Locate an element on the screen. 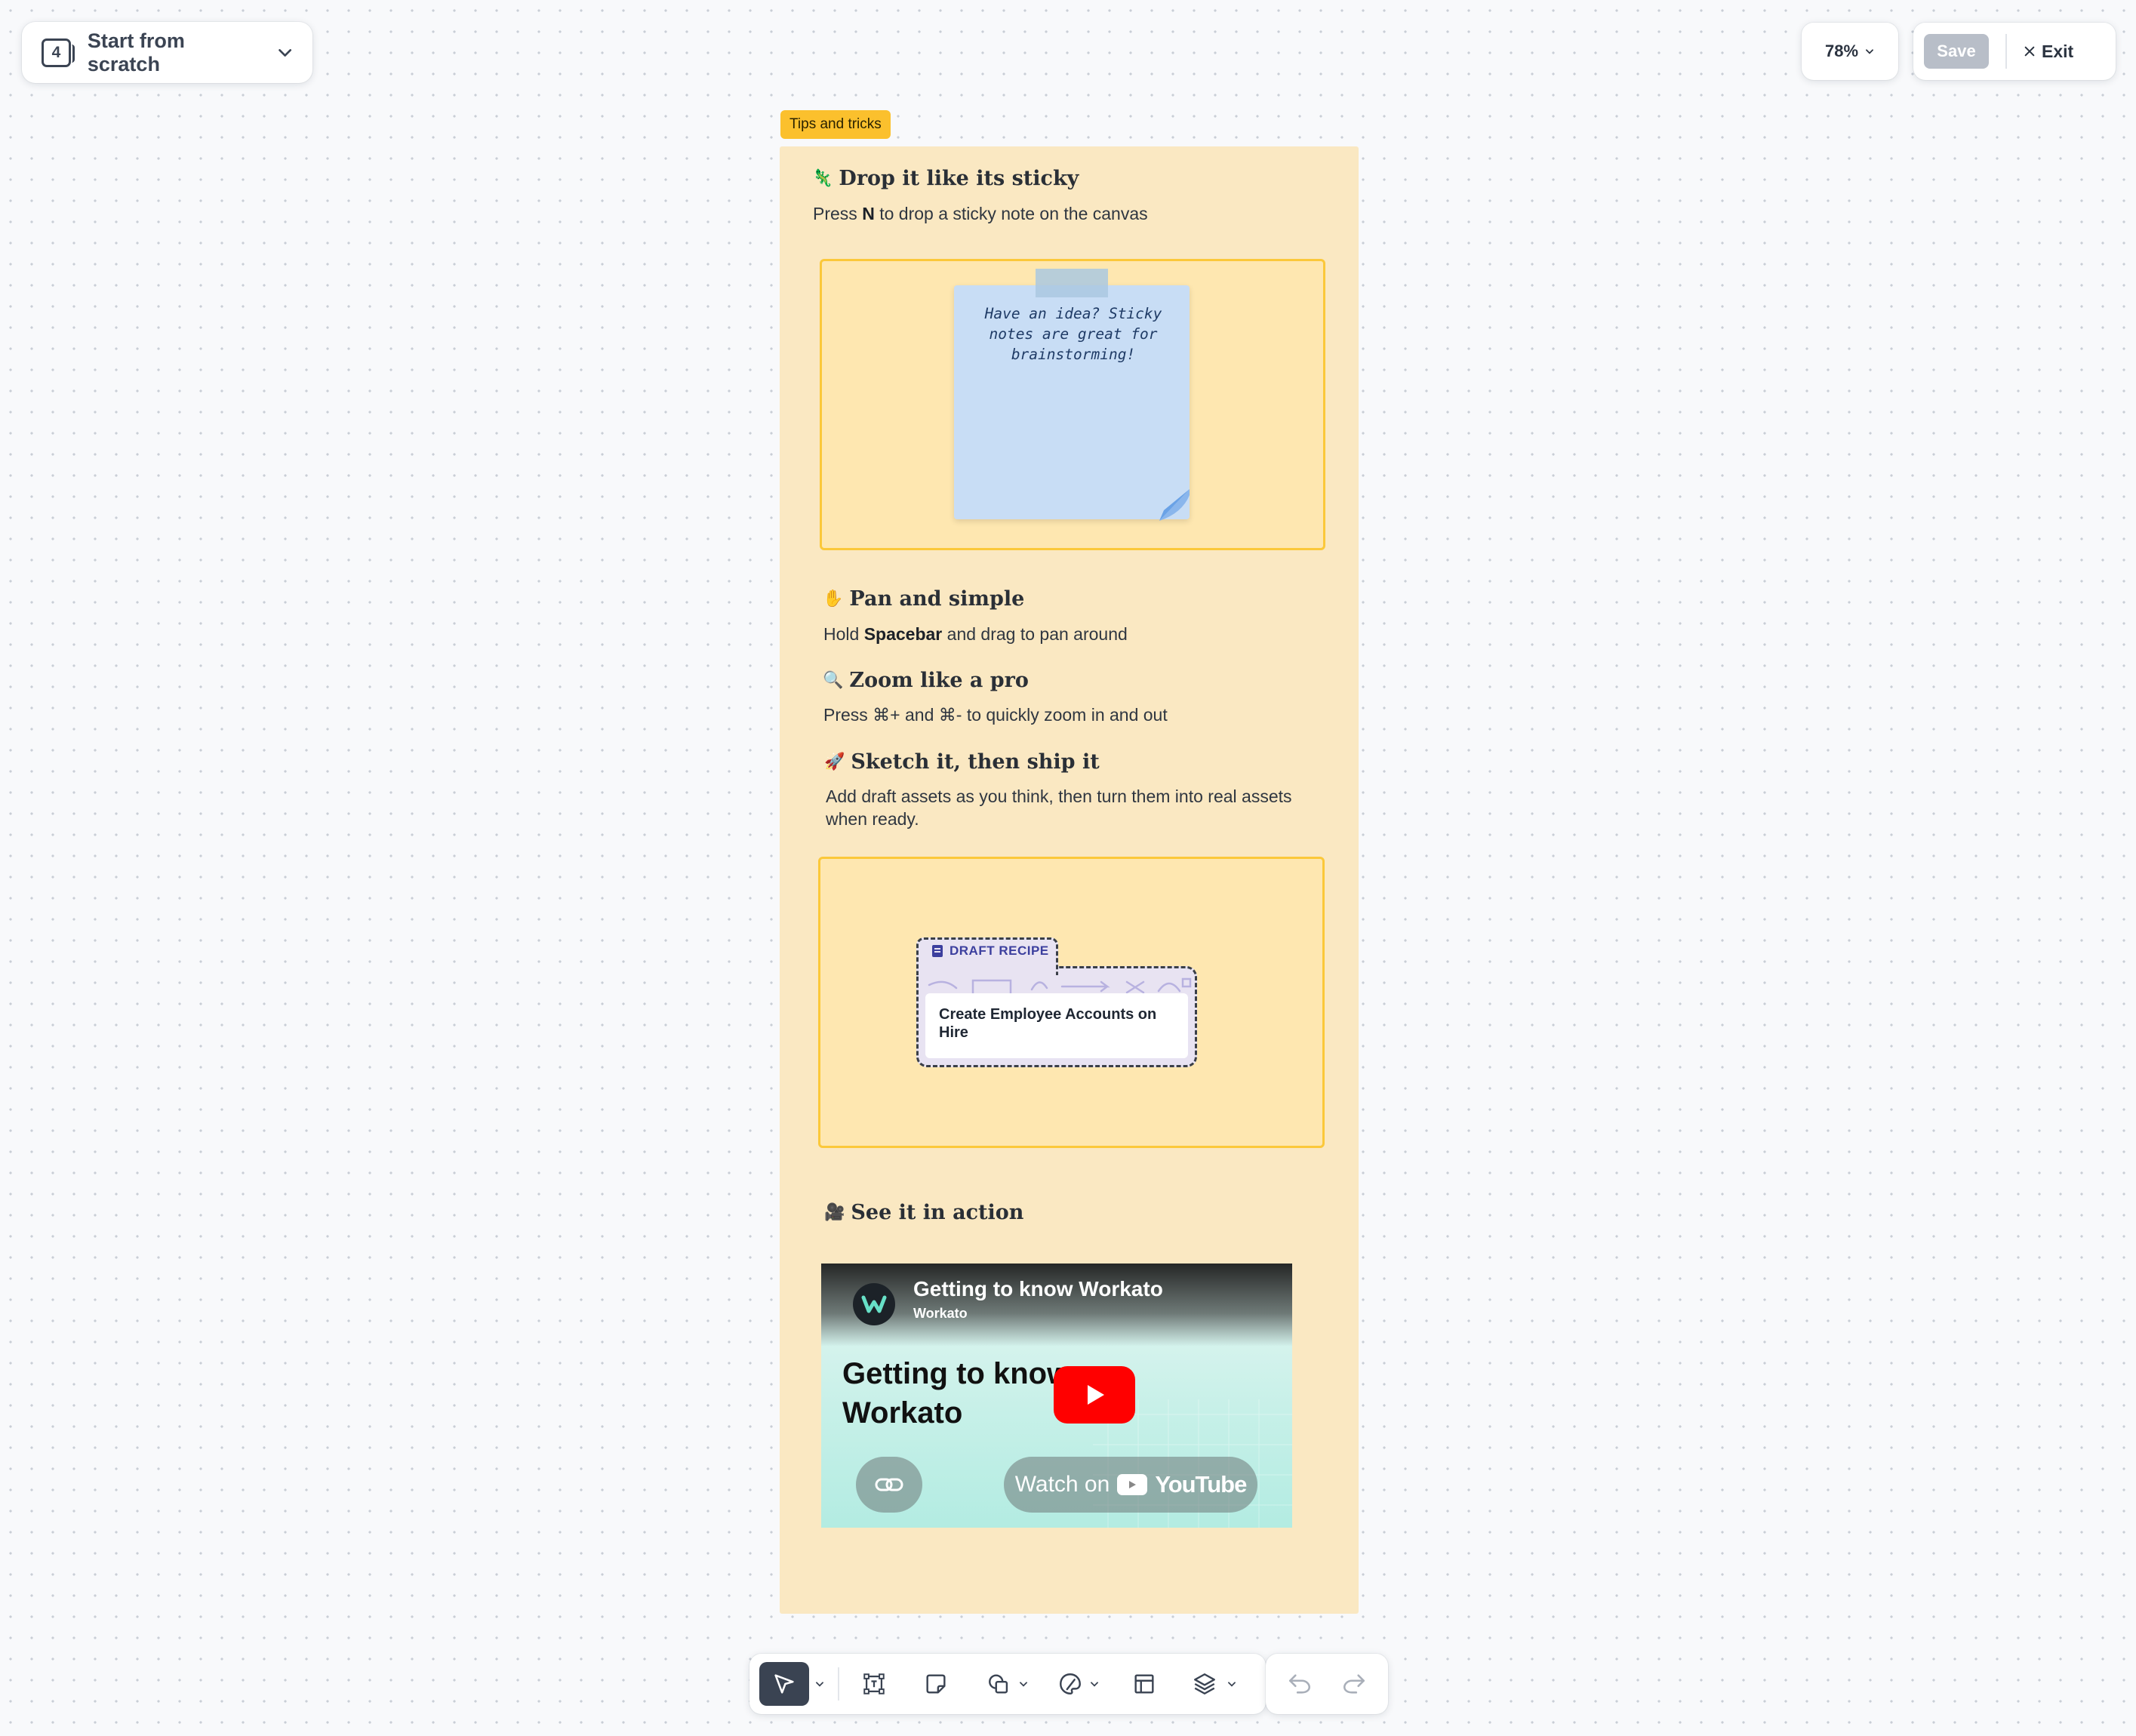 The width and height of the screenshot is (2136, 1736). shapes-icon is located at coordinates (998, 1684).